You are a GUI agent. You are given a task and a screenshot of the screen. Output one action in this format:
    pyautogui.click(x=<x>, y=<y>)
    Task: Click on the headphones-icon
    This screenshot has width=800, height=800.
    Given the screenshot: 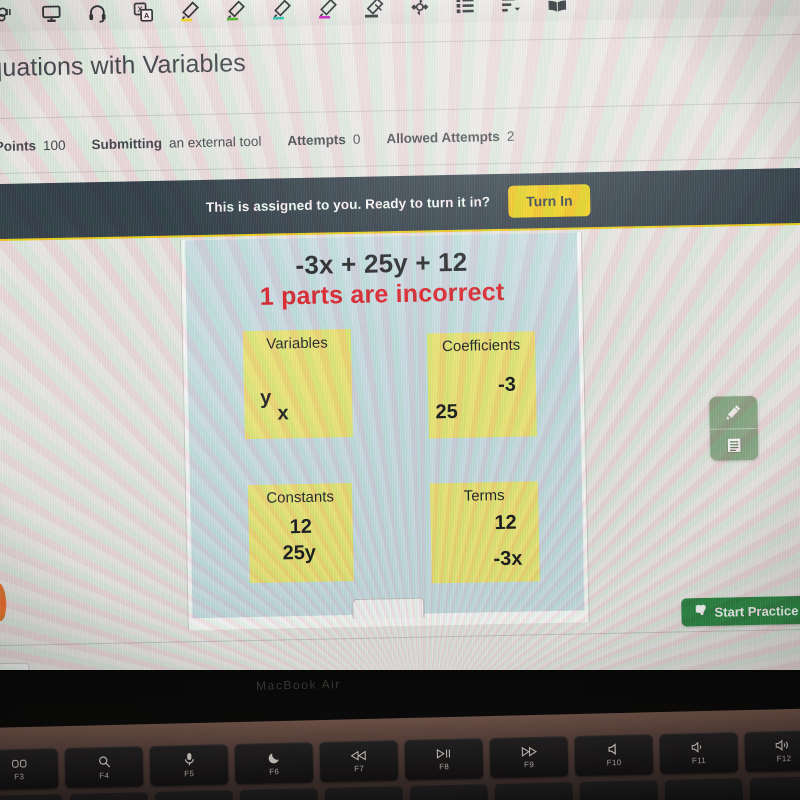 What is the action you would take?
    pyautogui.click(x=97, y=14)
    